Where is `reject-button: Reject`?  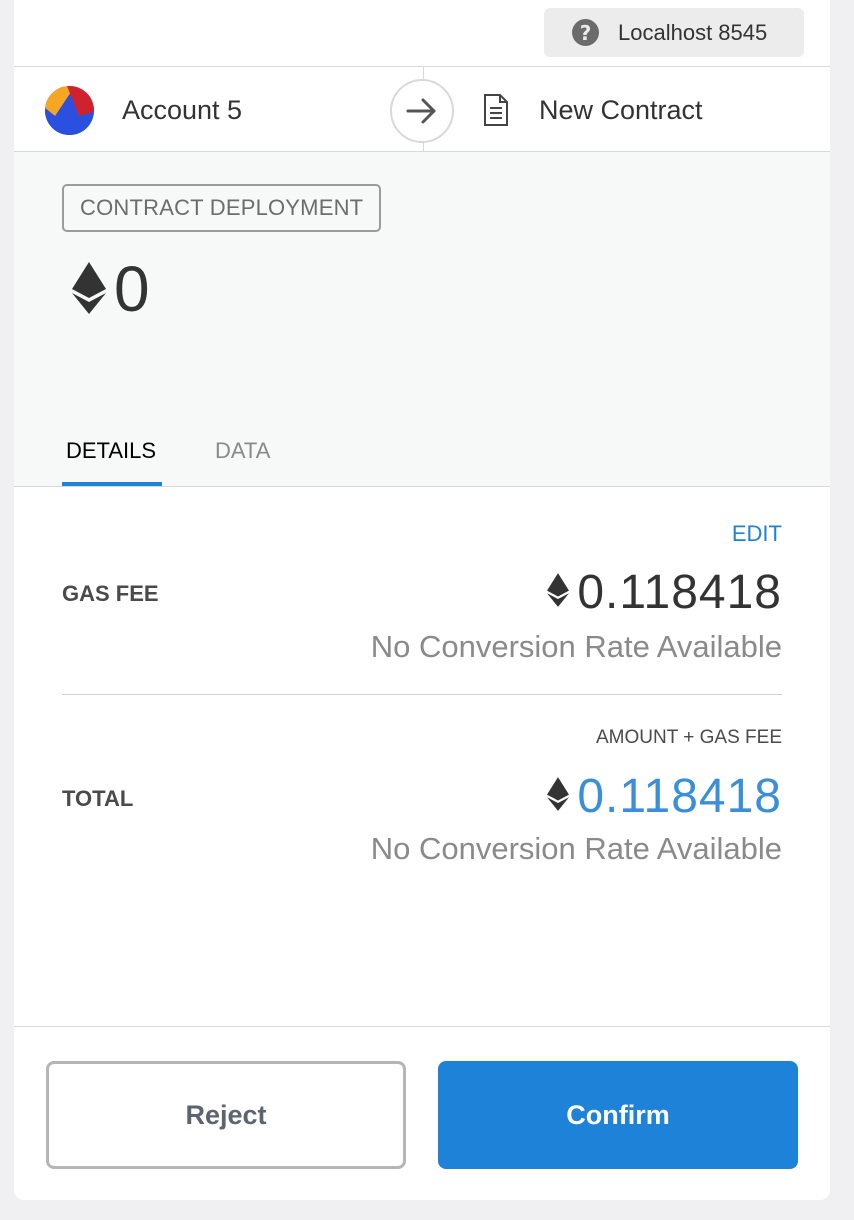 reject-button: Reject is located at coordinates (226, 1115).